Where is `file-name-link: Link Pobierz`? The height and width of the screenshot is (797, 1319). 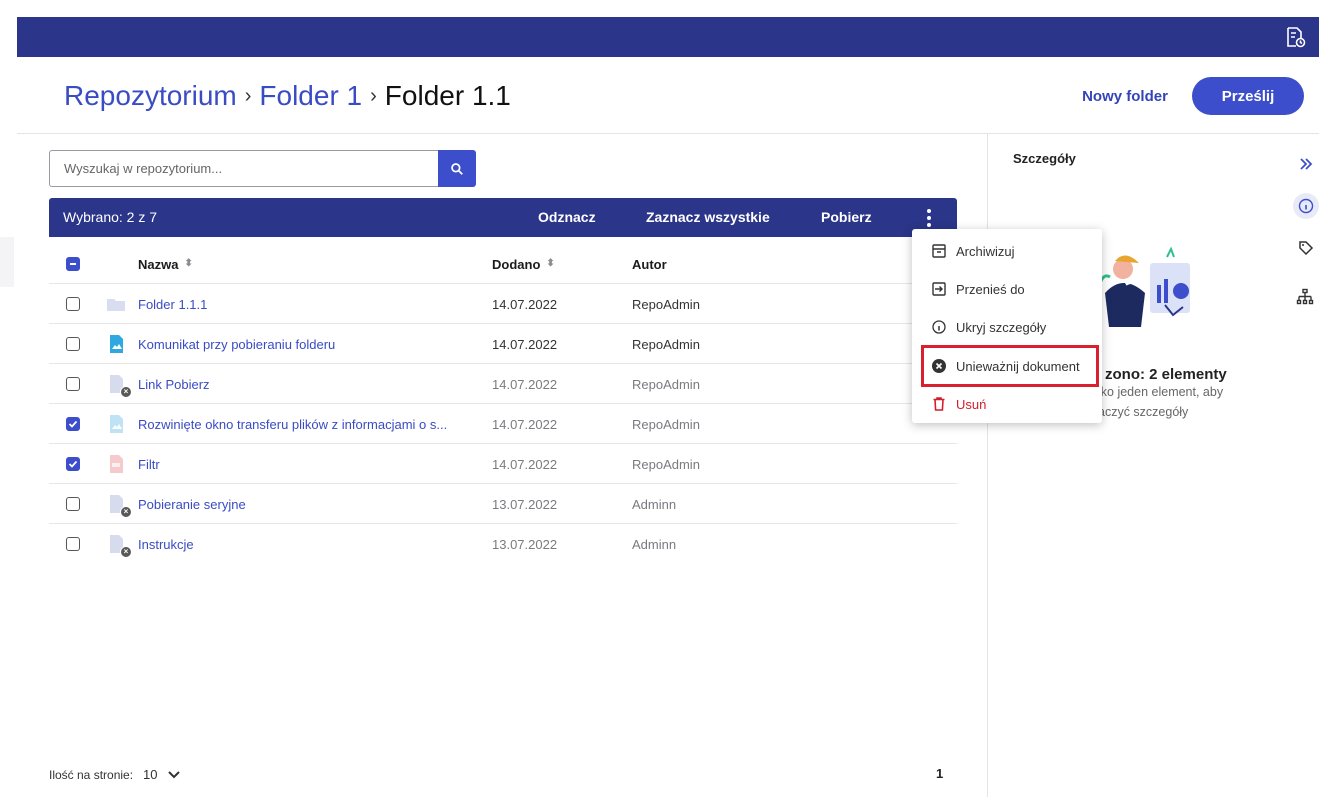
file-name-link: Link Pobierz is located at coordinates (174, 384).